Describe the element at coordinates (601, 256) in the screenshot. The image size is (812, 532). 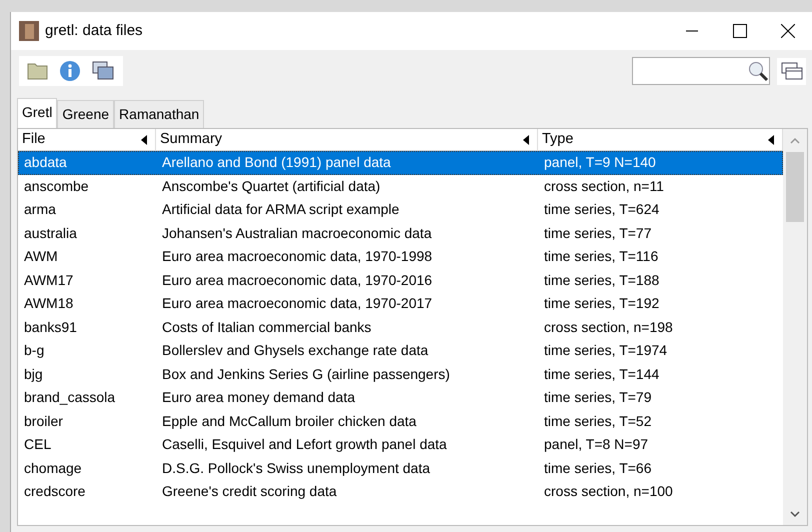
I see `table-cell-text: time series, T=116` at that location.